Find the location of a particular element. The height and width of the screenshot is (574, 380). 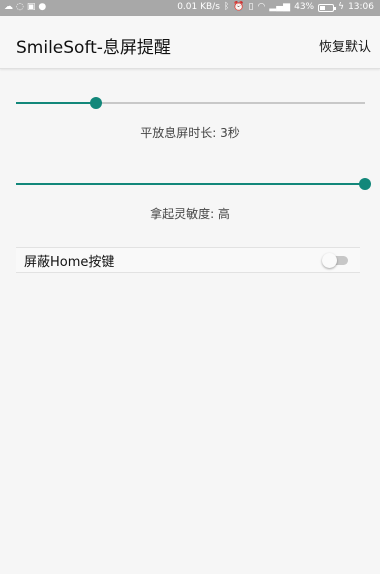

block-home-key-switch is located at coordinates (335, 260).